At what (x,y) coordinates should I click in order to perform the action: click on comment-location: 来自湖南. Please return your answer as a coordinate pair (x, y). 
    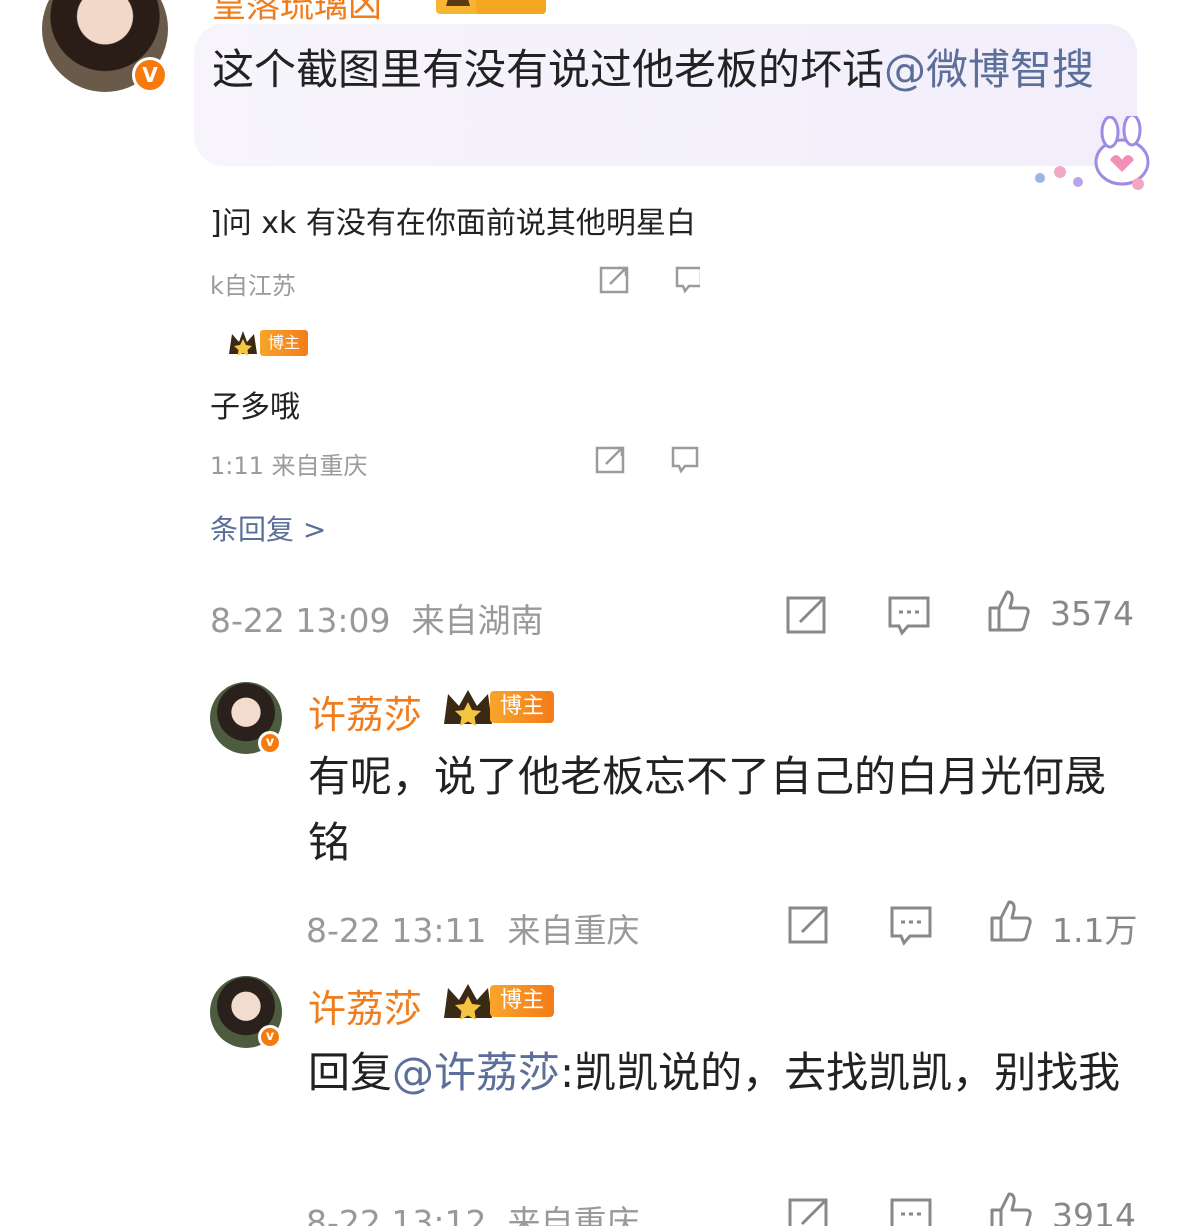
    Looking at the image, I should click on (477, 620).